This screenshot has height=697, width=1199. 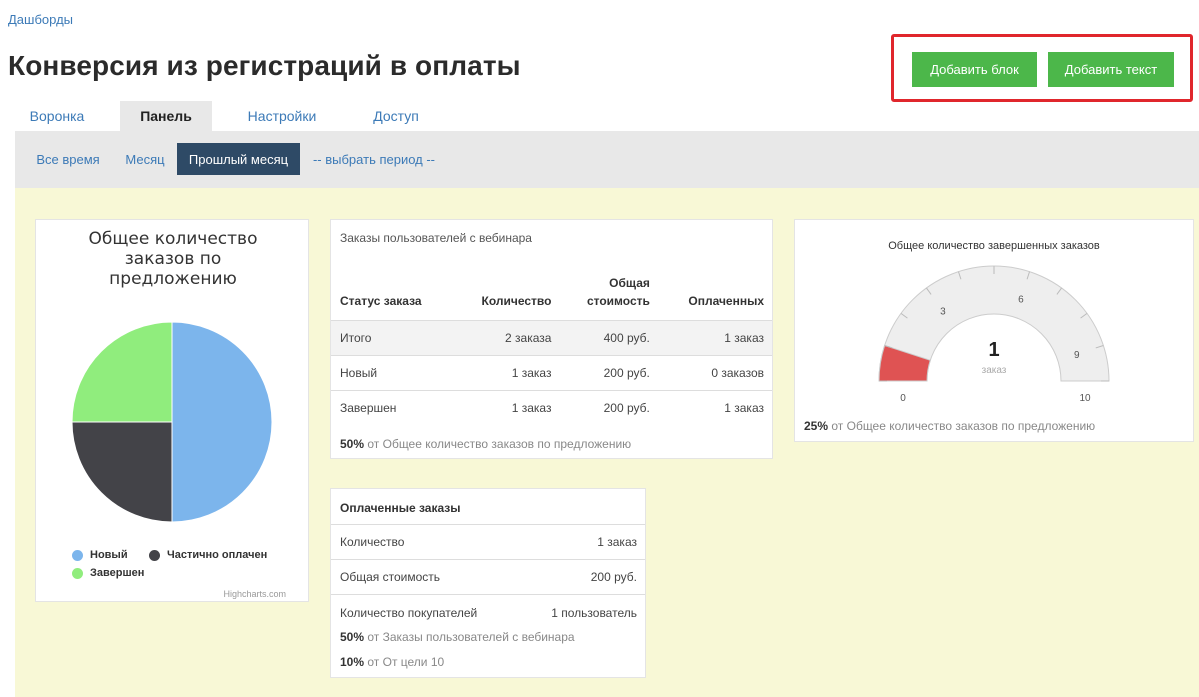 I want to click on table-row: Завершен 1 заказ 200 руб. 1 заказ, so click(x=551, y=407).